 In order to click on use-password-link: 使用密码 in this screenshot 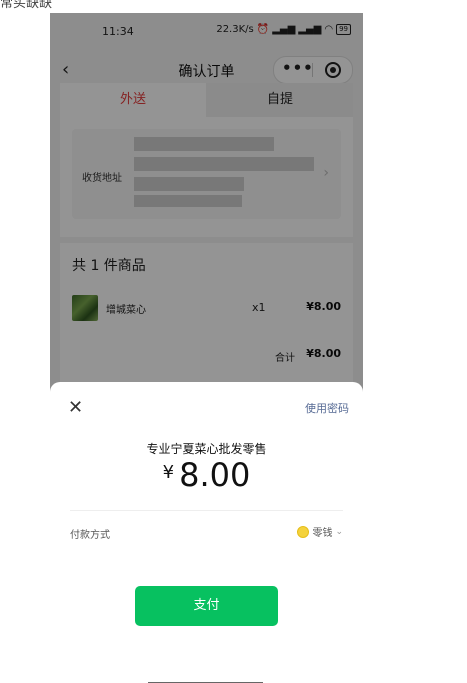, I will do `click(327, 408)`.